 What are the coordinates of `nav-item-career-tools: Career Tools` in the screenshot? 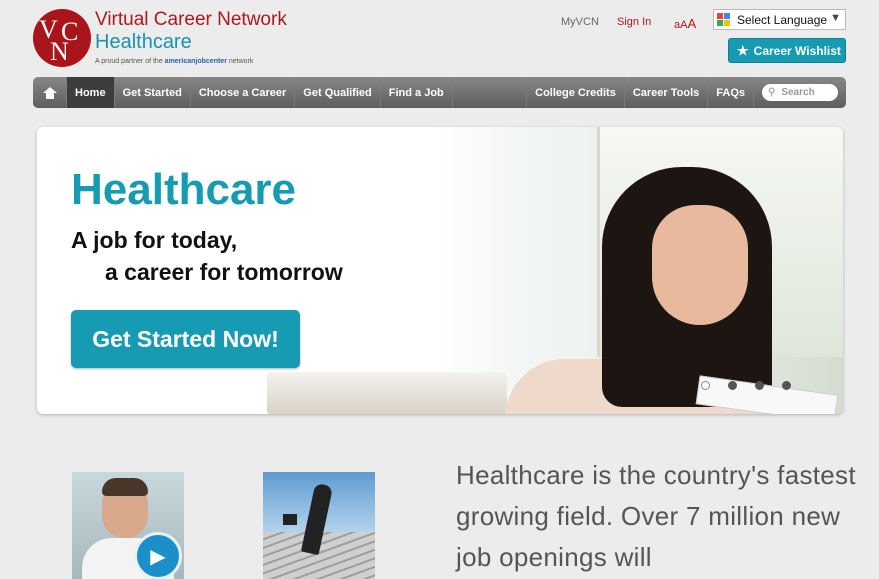 It's located at (667, 92).